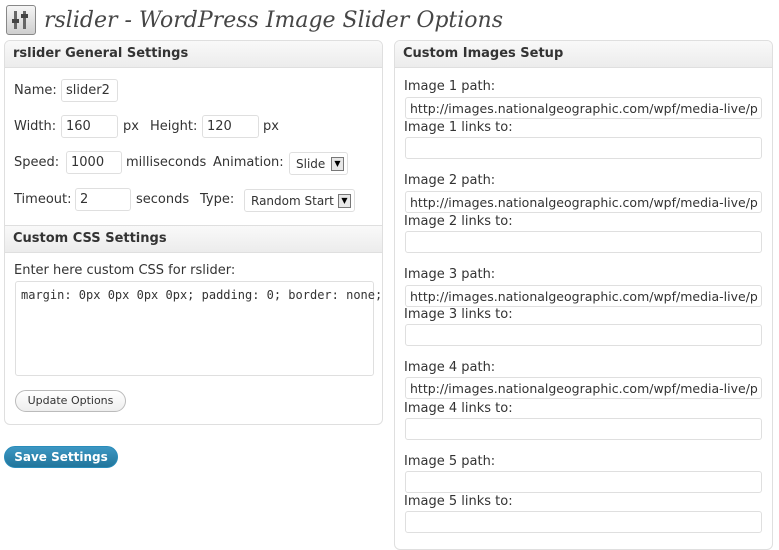  What do you see at coordinates (193, 239) in the screenshot?
I see `css-settings-header: Custom CSS Settings` at bounding box center [193, 239].